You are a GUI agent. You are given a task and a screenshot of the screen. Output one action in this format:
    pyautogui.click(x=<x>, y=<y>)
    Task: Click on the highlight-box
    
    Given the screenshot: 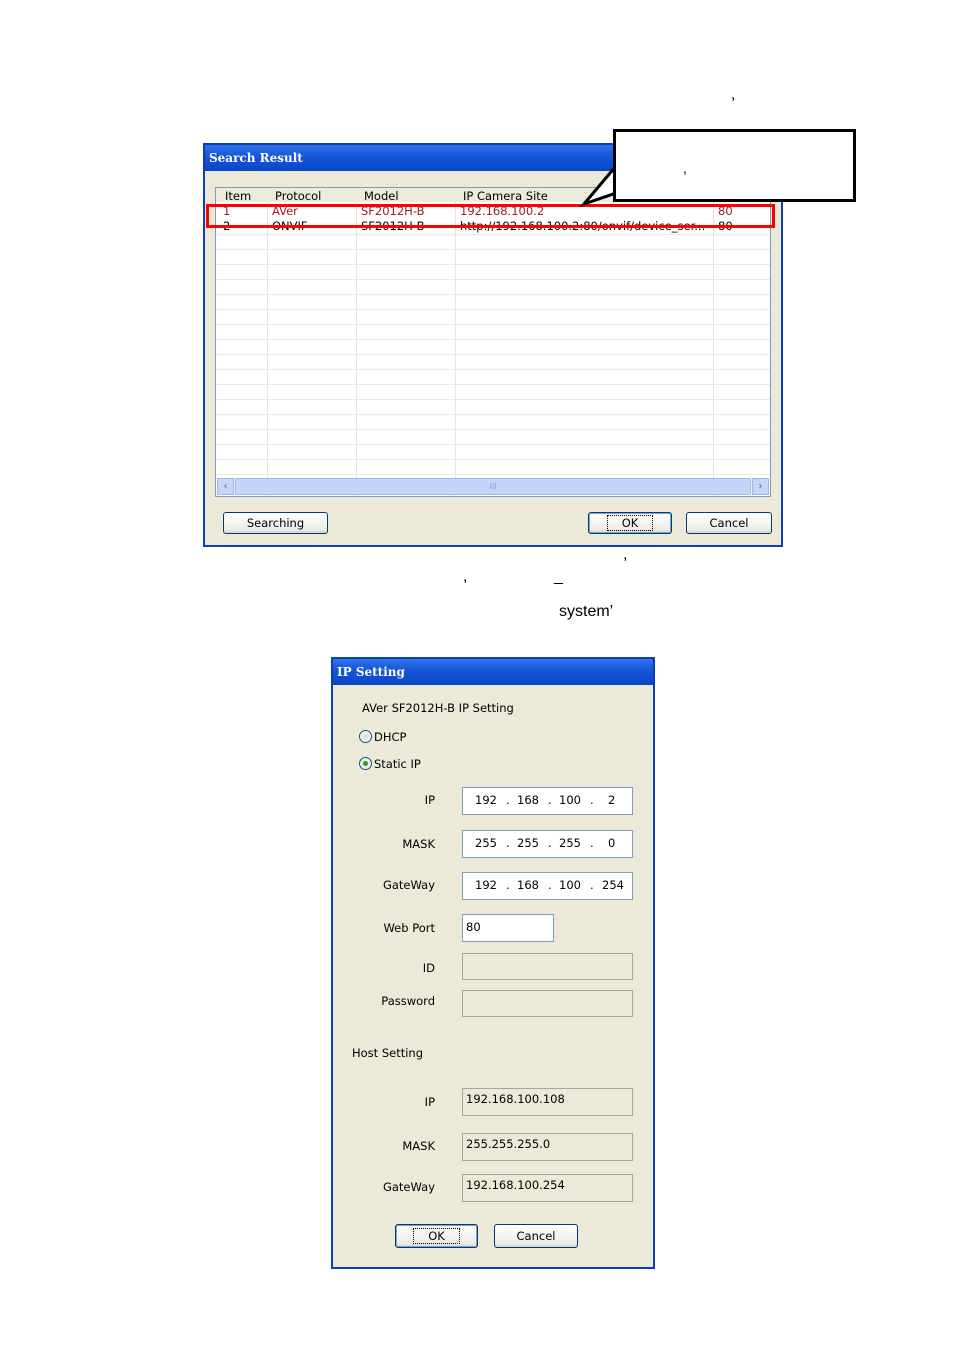 What is the action you would take?
    pyautogui.click(x=490, y=216)
    